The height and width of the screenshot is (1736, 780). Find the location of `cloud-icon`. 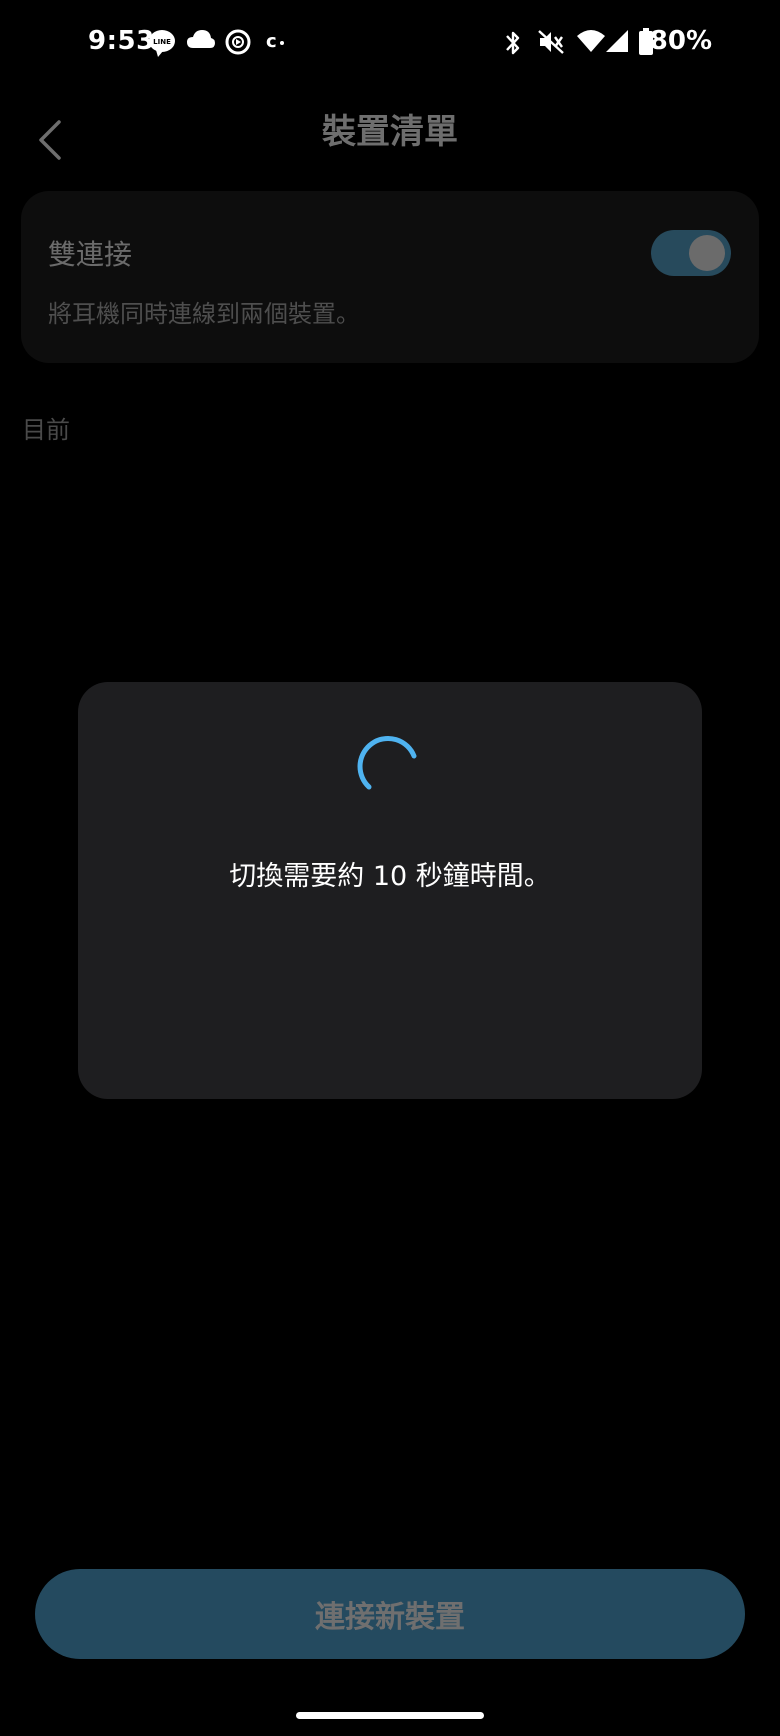

cloud-icon is located at coordinates (201, 39).